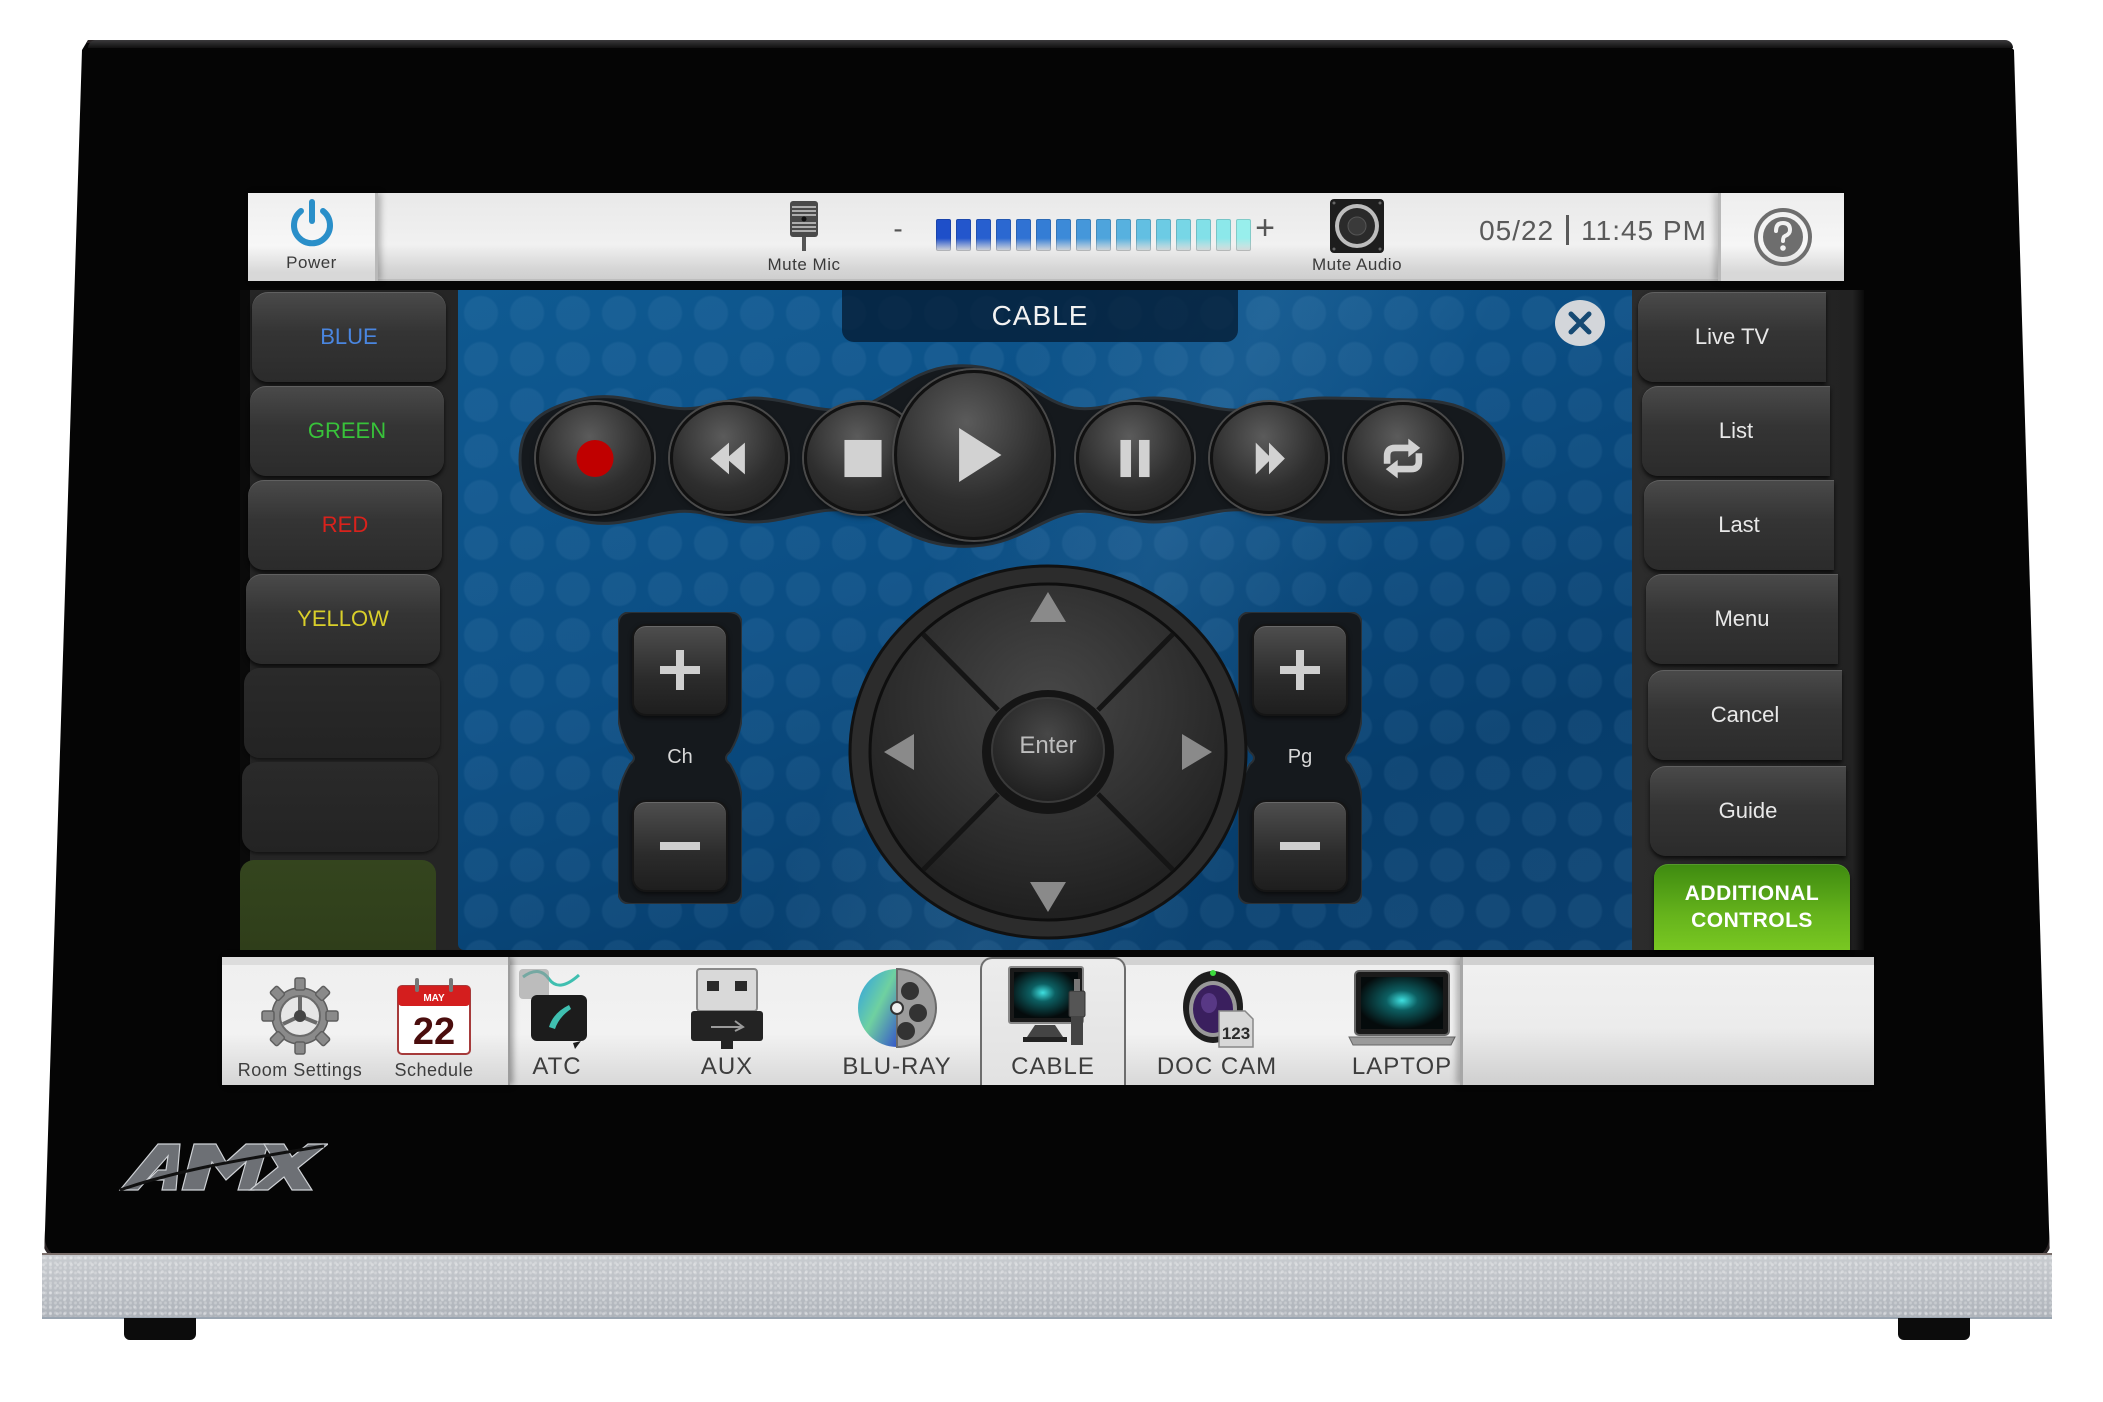 This screenshot has height=1402, width=2103. What do you see at coordinates (1736, 431) in the screenshot?
I see `list-button: List` at bounding box center [1736, 431].